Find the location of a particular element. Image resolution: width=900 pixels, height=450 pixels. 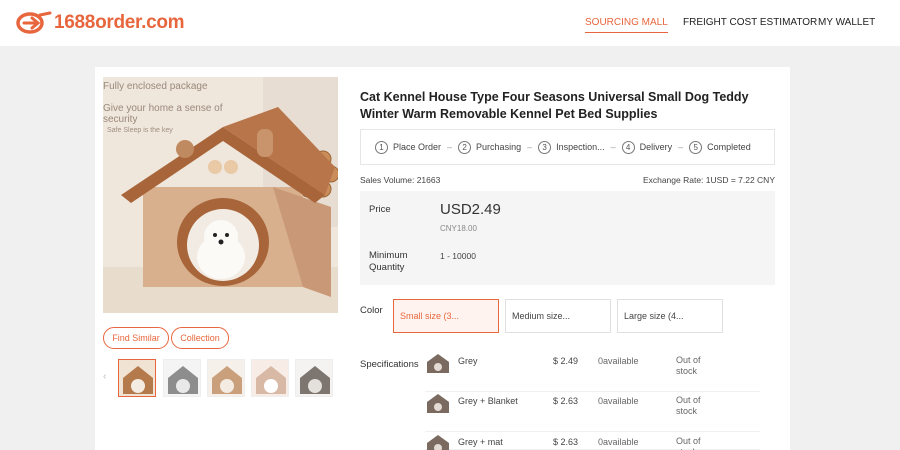

find-similar-button: Find Similar is located at coordinates (136, 338).